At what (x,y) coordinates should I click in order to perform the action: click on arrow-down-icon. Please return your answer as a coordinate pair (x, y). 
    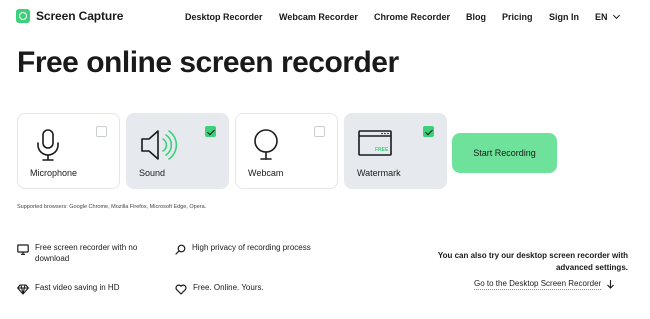
    Looking at the image, I should click on (610, 284).